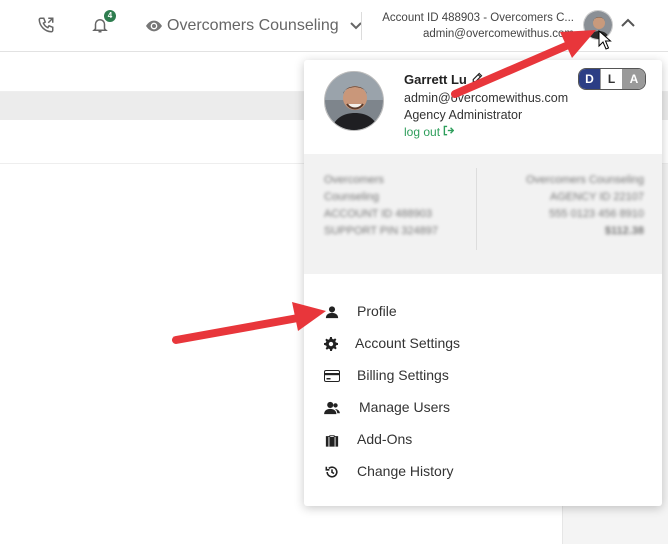 Image resolution: width=668 pixels, height=544 pixels. I want to click on eye-icon, so click(154, 26).